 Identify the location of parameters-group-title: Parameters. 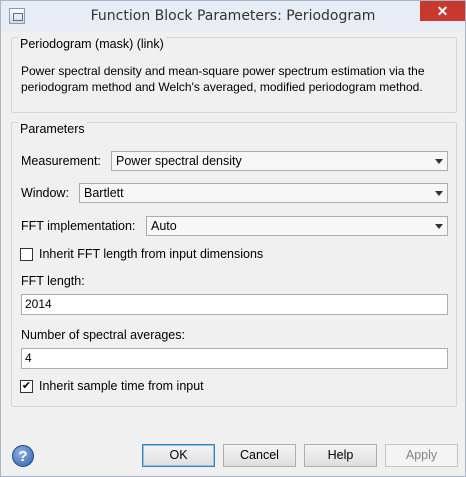
(52, 129).